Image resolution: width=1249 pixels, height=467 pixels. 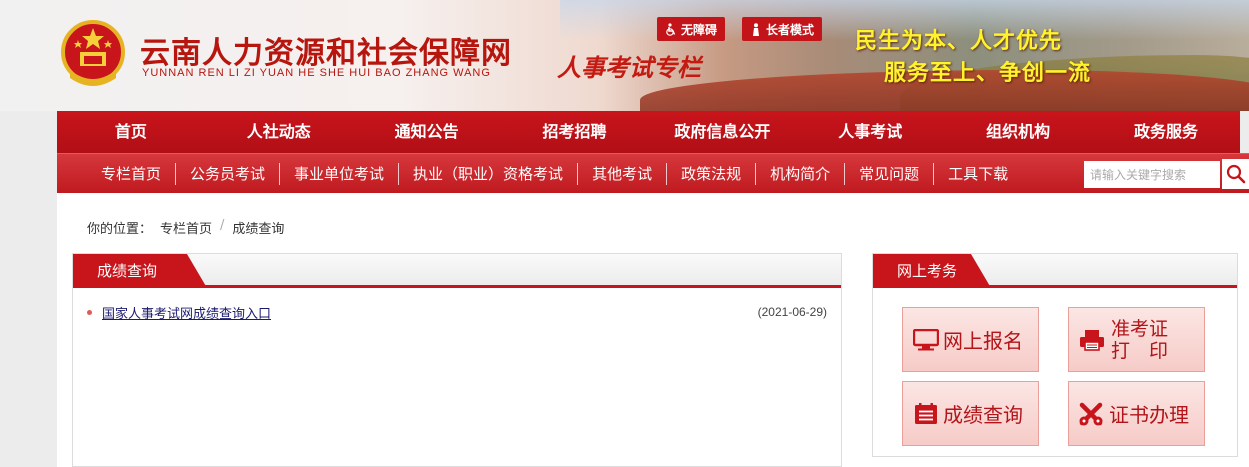 I want to click on online-registration-button: 网上报名, so click(x=970, y=339).